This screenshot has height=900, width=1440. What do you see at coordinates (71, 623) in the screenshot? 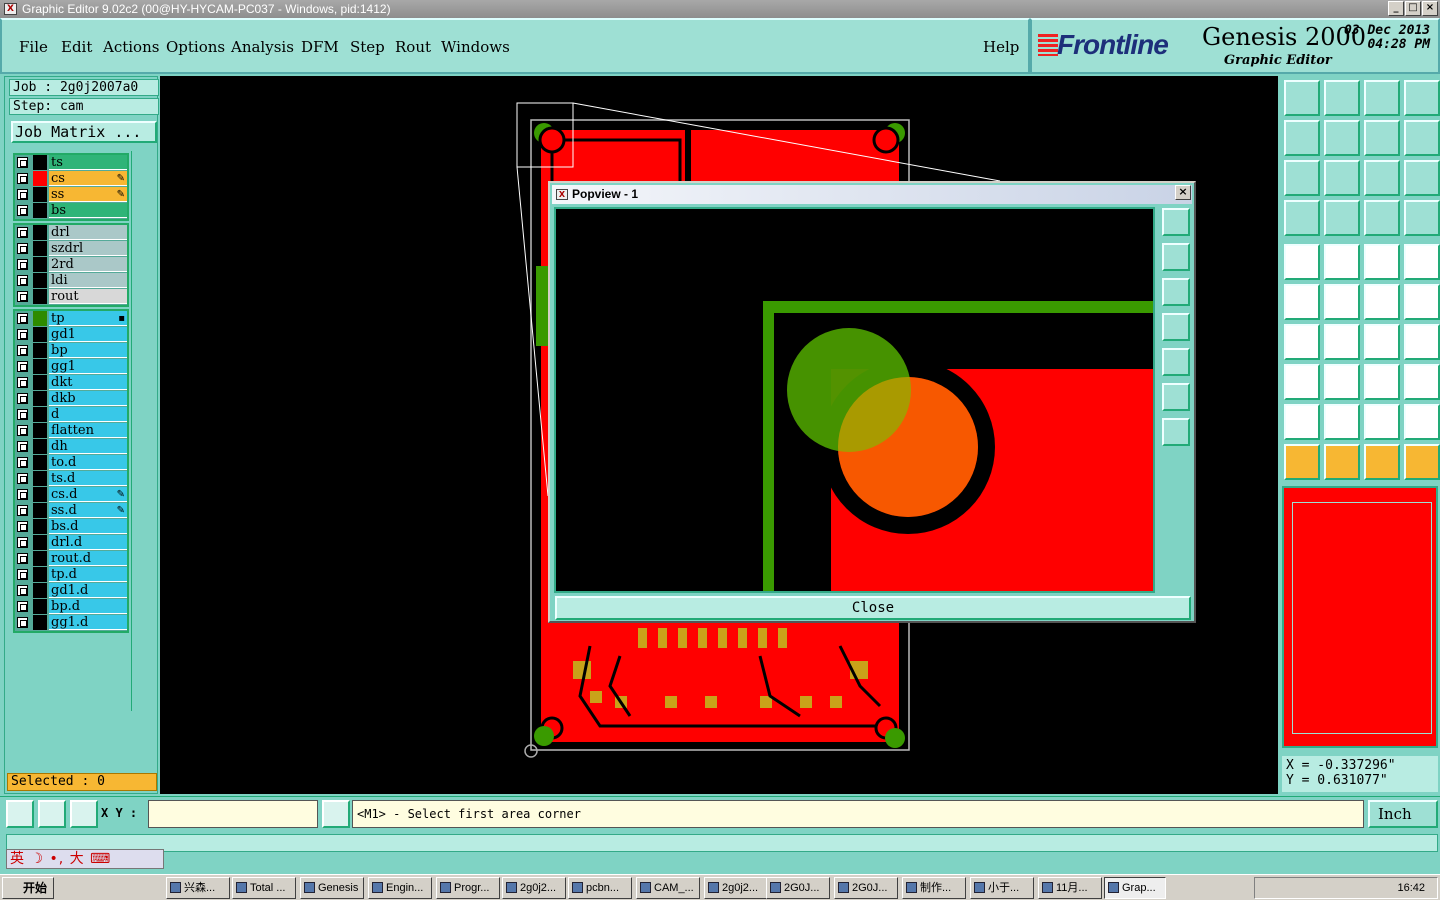
I see `layer-row: gg1.d` at bounding box center [71, 623].